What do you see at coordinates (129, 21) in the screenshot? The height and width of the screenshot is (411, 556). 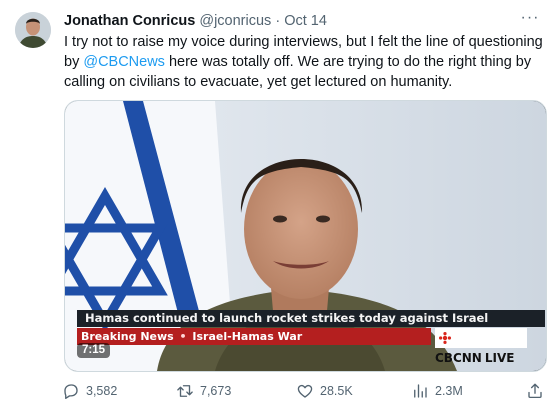 I see `author-name: Jonathan Conricus` at bounding box center [129, 21].